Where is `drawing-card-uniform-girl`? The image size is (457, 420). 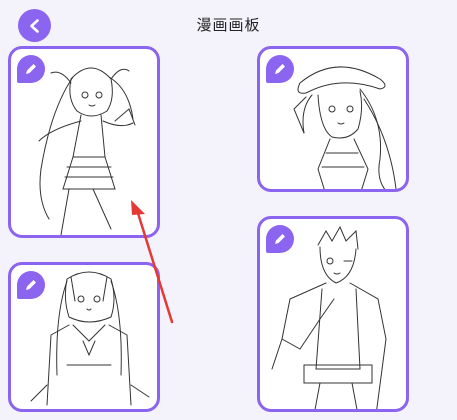
drawing-card-uniform-girl is located at coordinates (84, 337).